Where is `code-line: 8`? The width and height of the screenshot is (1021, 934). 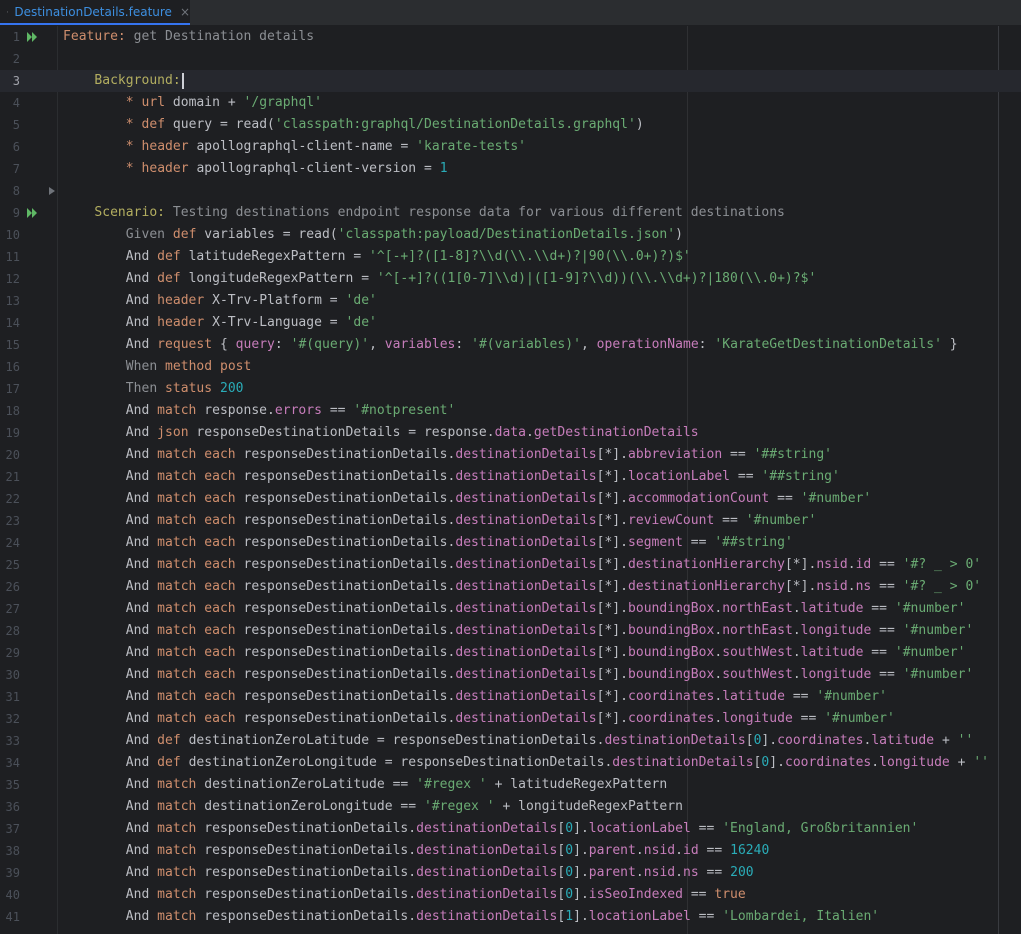
code-line: 8 is located at coordinates (510, 191).